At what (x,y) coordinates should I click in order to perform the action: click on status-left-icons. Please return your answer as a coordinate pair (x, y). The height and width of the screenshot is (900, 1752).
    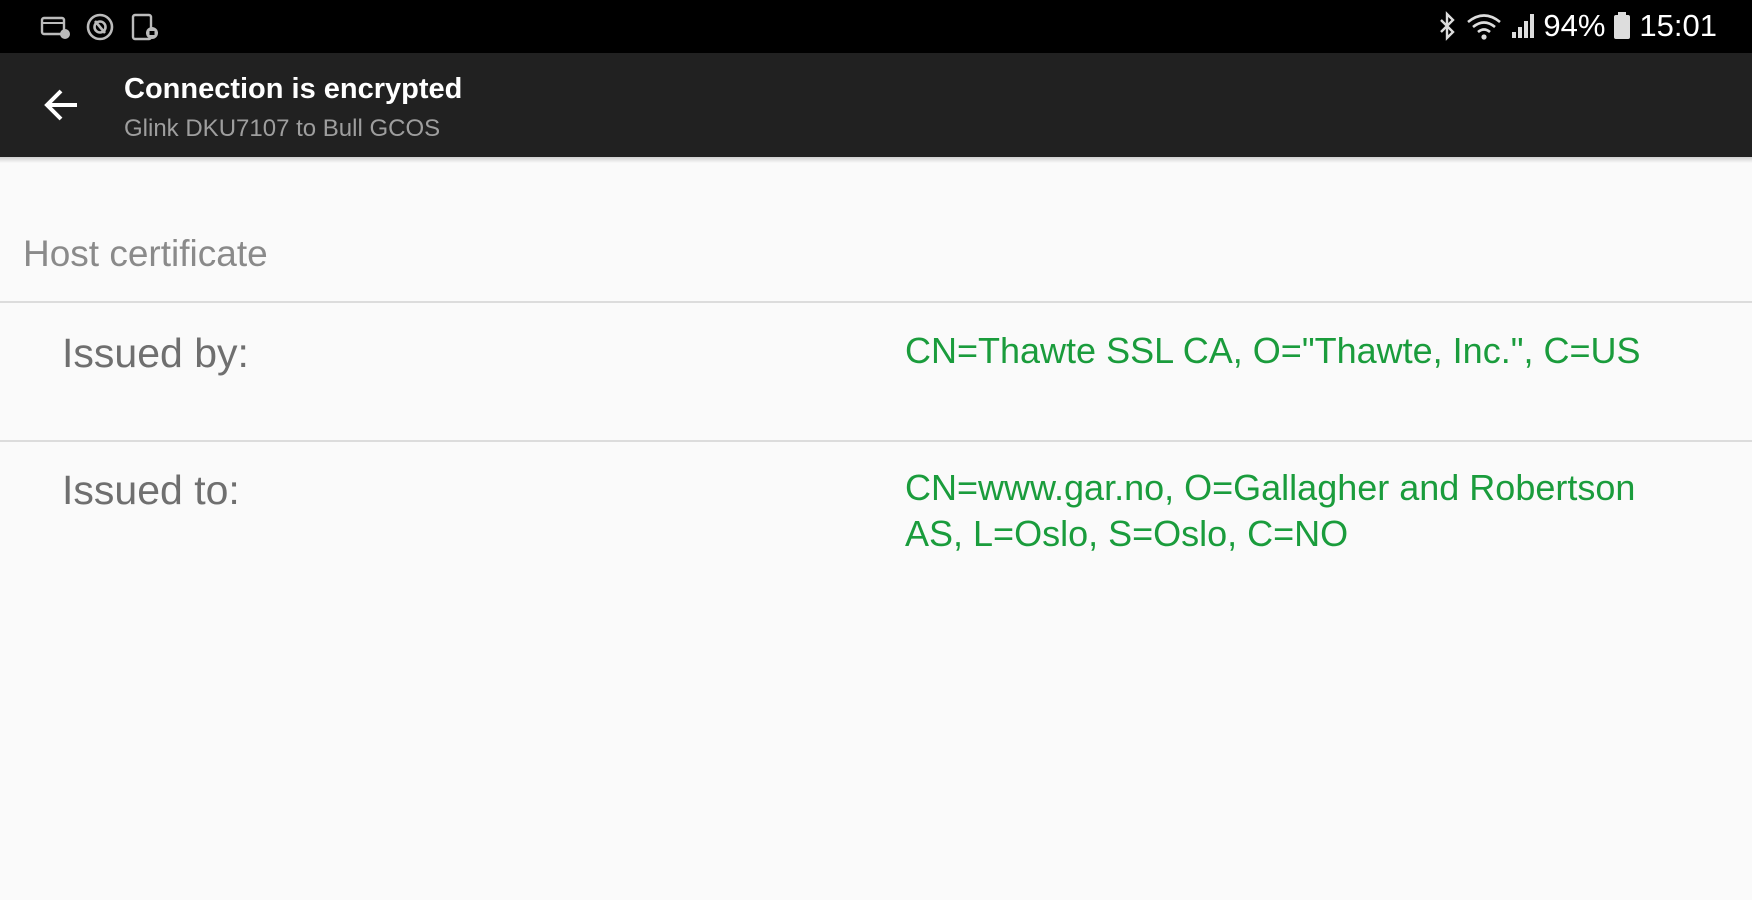
    Looking at the image, I should click on (100, 27).